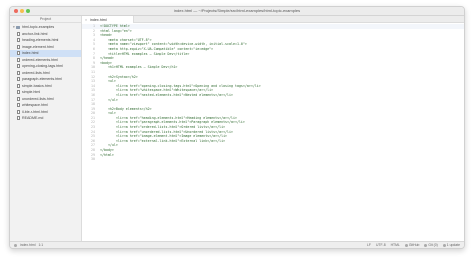 The height and width of the screenshot is (260, 474). Describe the element at coordinates (40, 245) in the screenshot. I see `status-position: 1:1` at that location.